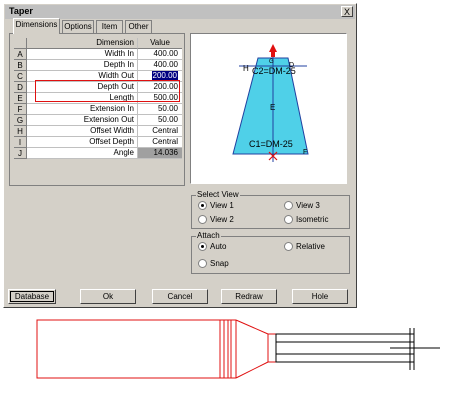  Describe the element at coordinates (272, 348) in the screenshot. I see `taper-collar` at that location.